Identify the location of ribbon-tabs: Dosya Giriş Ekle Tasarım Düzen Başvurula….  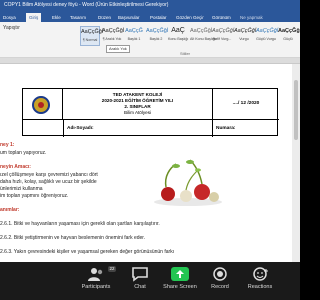
(150, 16).